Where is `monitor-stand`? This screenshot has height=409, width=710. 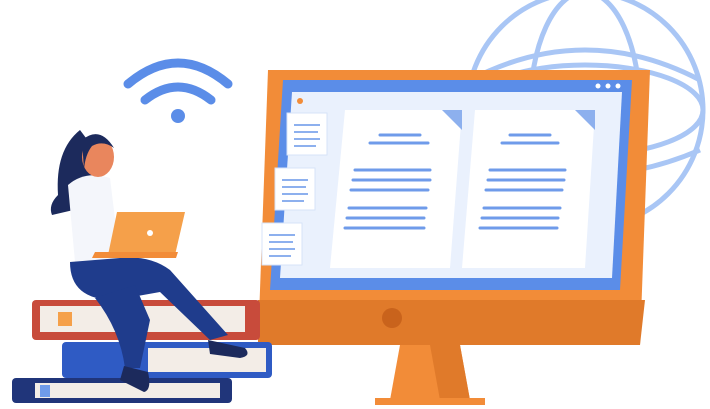
monitor-stand is located at coordinates (430, 375).